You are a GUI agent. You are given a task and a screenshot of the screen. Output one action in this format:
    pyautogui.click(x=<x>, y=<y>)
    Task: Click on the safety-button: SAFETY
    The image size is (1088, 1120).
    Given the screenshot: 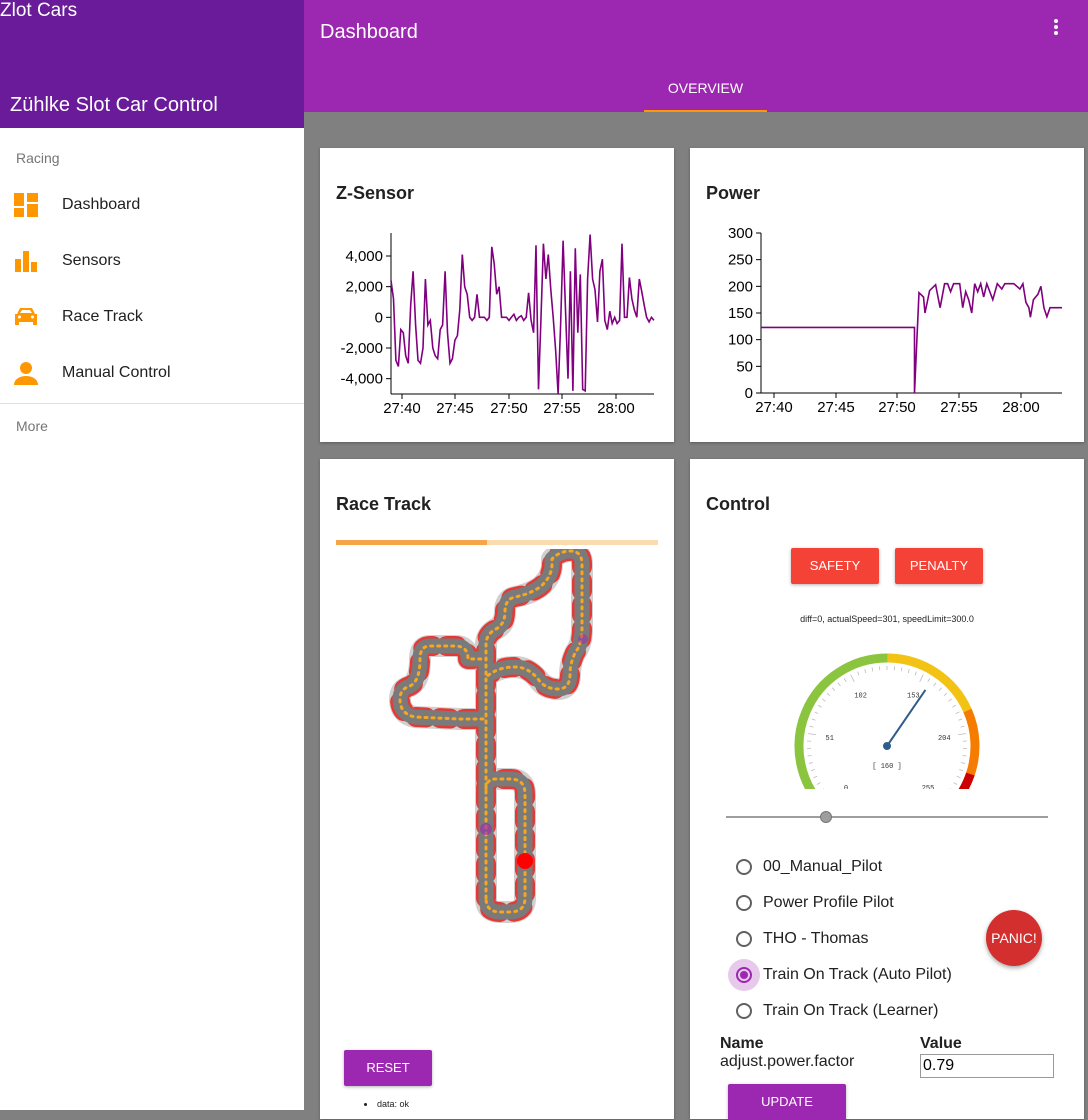 What is the action you would take?
    pyautogui.click(x=835, y=566)
    